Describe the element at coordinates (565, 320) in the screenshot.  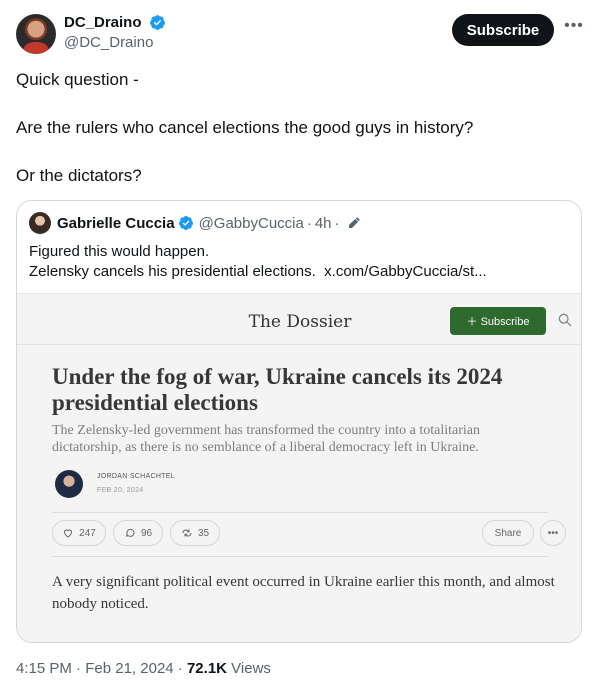
I see `search-icon` at that location.